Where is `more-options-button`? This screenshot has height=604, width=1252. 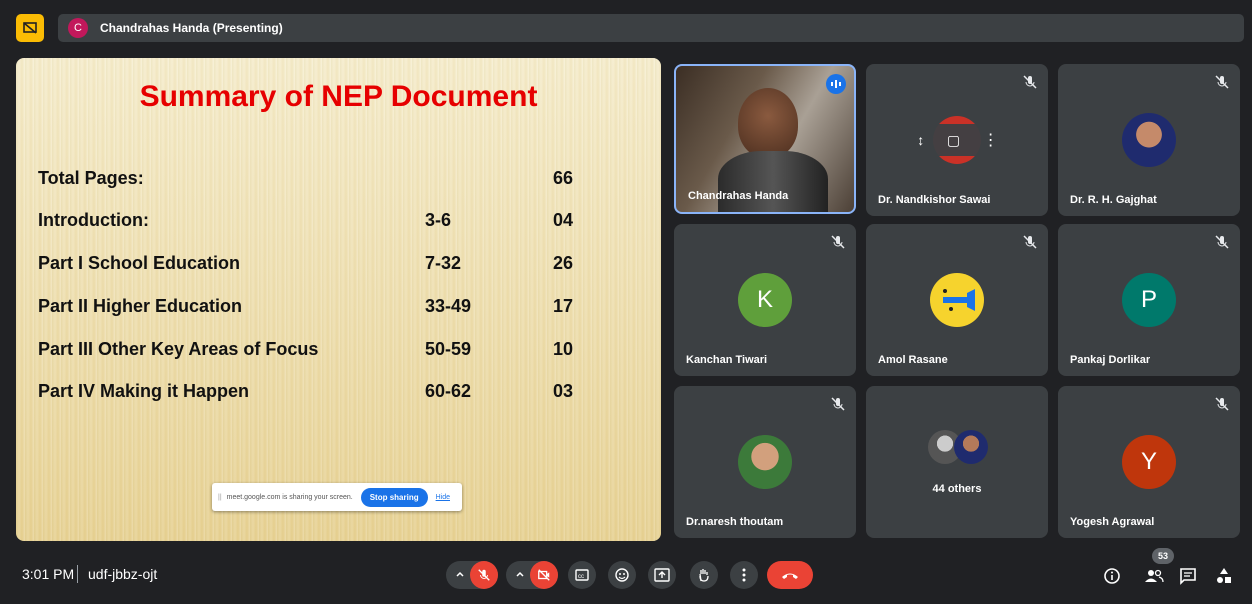 more-options-button is located at coordinates (744, 575).